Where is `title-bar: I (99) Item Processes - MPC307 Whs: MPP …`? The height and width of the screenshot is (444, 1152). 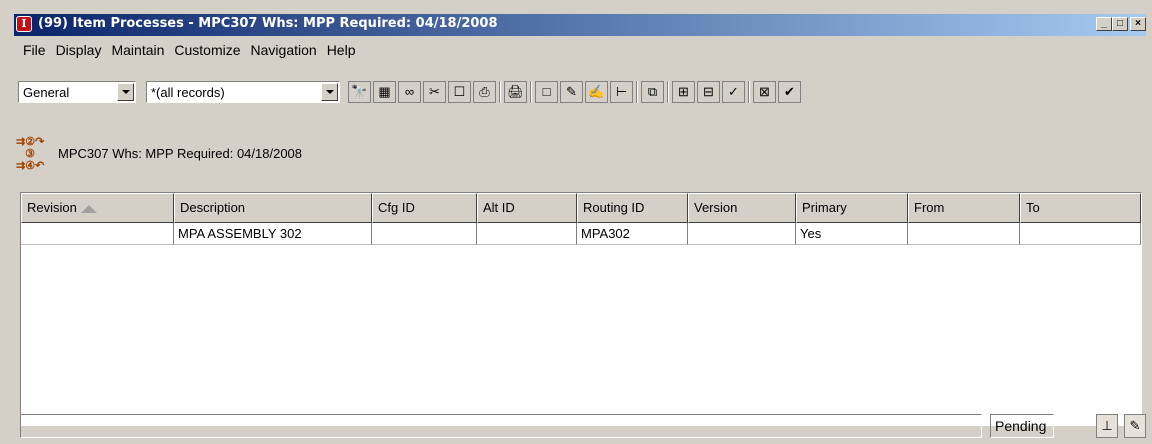 title-bar: I (99) Item Processes - MPC307 Whs: MPP … is located at coordinates (580, 25).